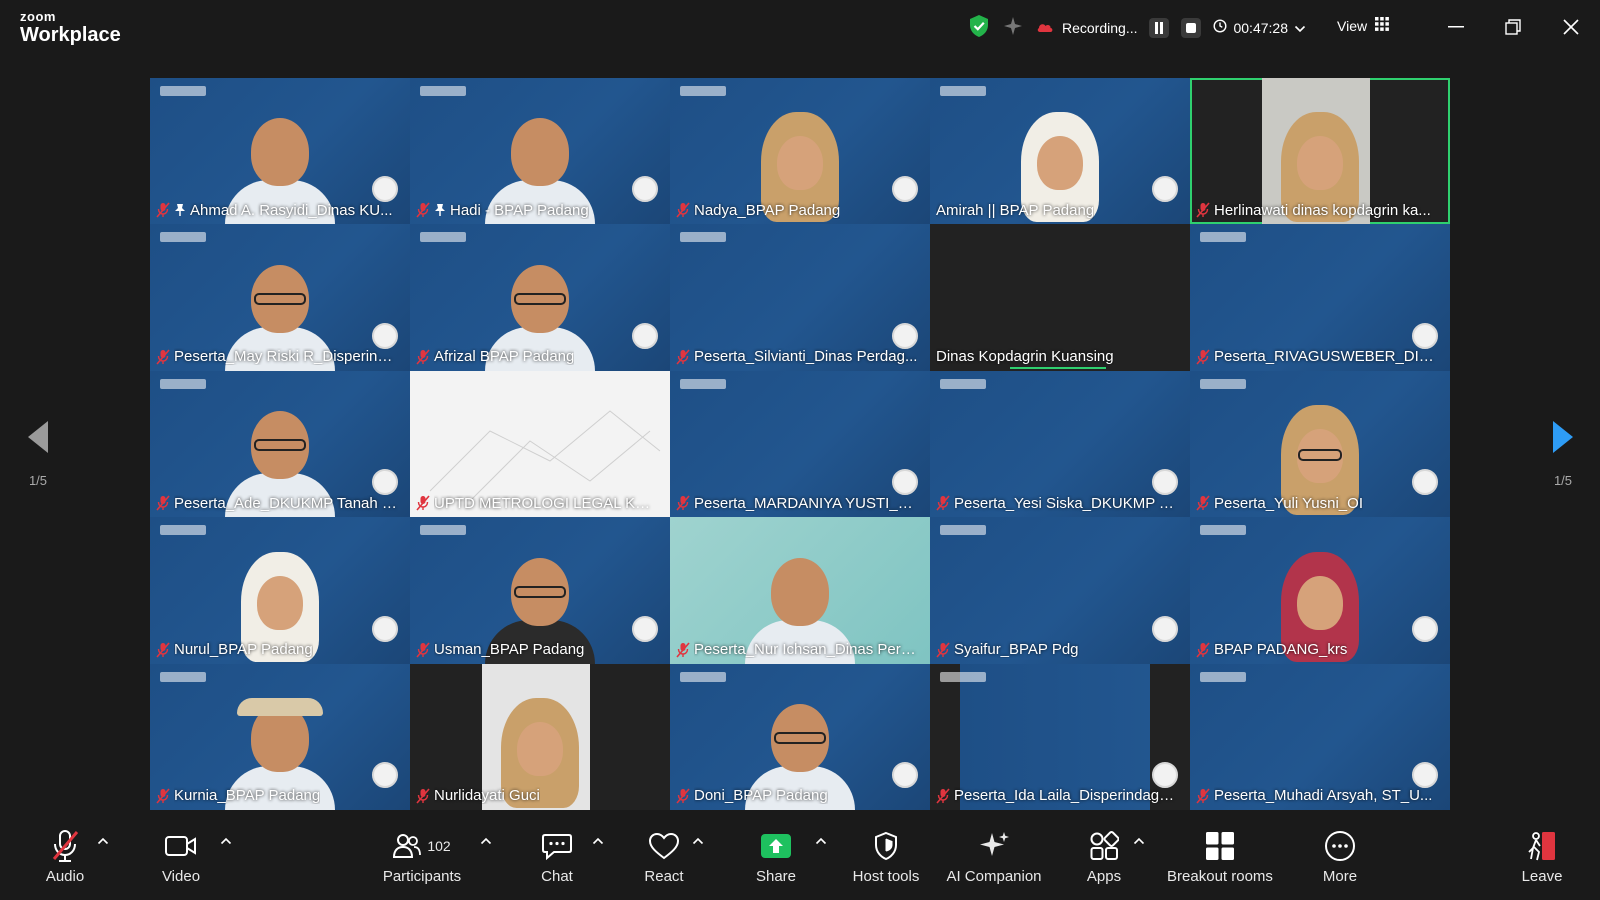 Image resolution: width=1600 pixels, height=900 pixels. I want to click on ai-companion-button: AI Companion, so click(994, 859).